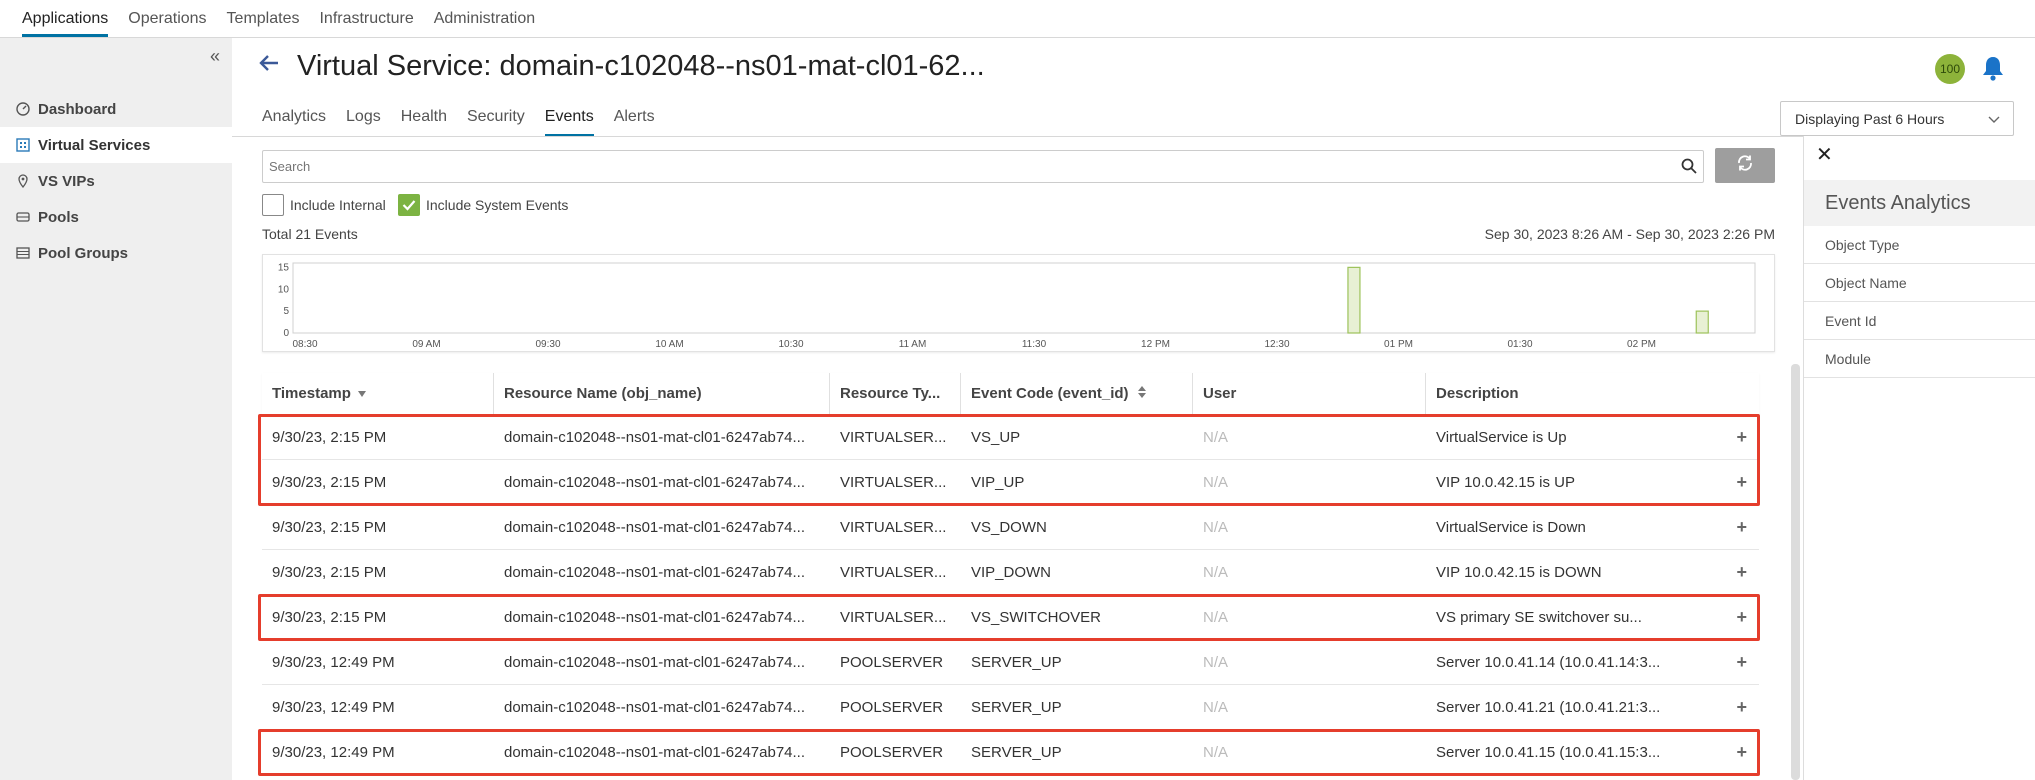 The image size is (2035, 780). Describe the element at coordinates (892, 662) in the screenshot. I see `resource-type-cell: POOLSERVER` at that location.